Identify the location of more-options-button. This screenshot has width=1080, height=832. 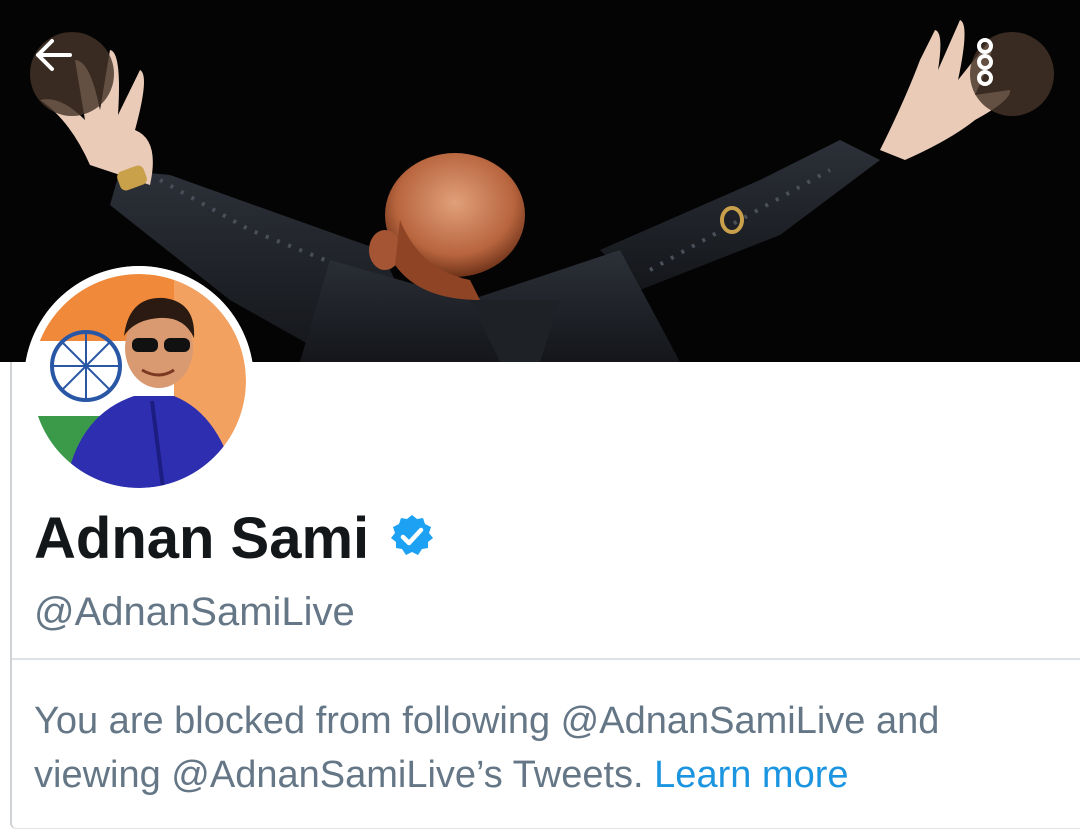
(1012, 74).